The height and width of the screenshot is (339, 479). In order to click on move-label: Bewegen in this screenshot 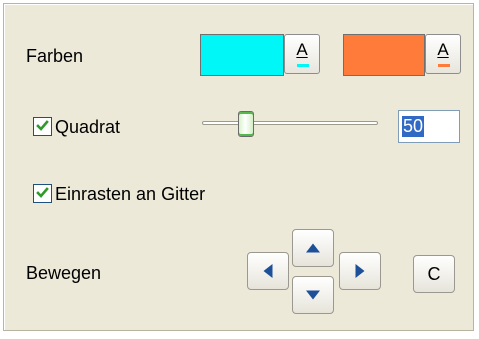, I will do `click(64, 273)`.